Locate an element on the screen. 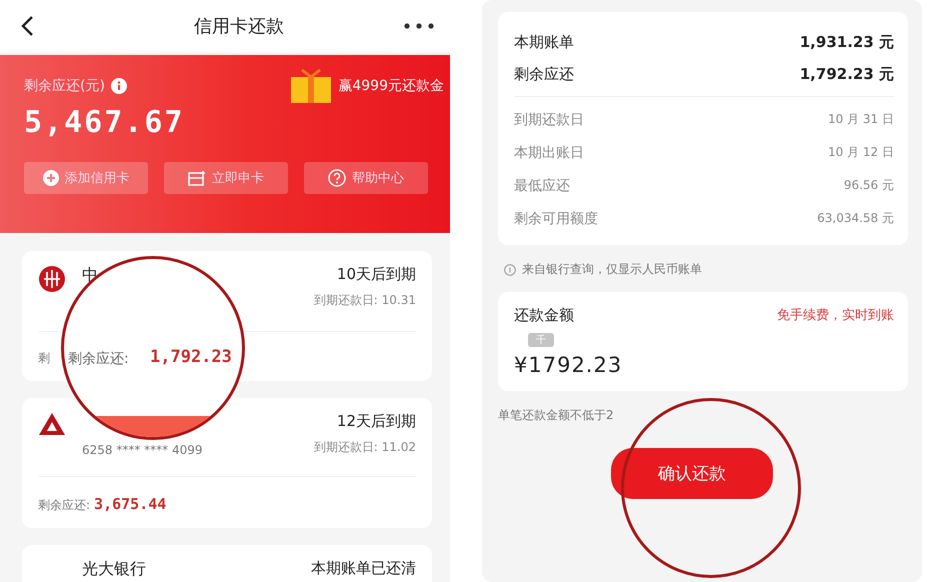 This screenshot has height=582, width=927. remaining-label: 剩 is located at coordinates (44, 358).